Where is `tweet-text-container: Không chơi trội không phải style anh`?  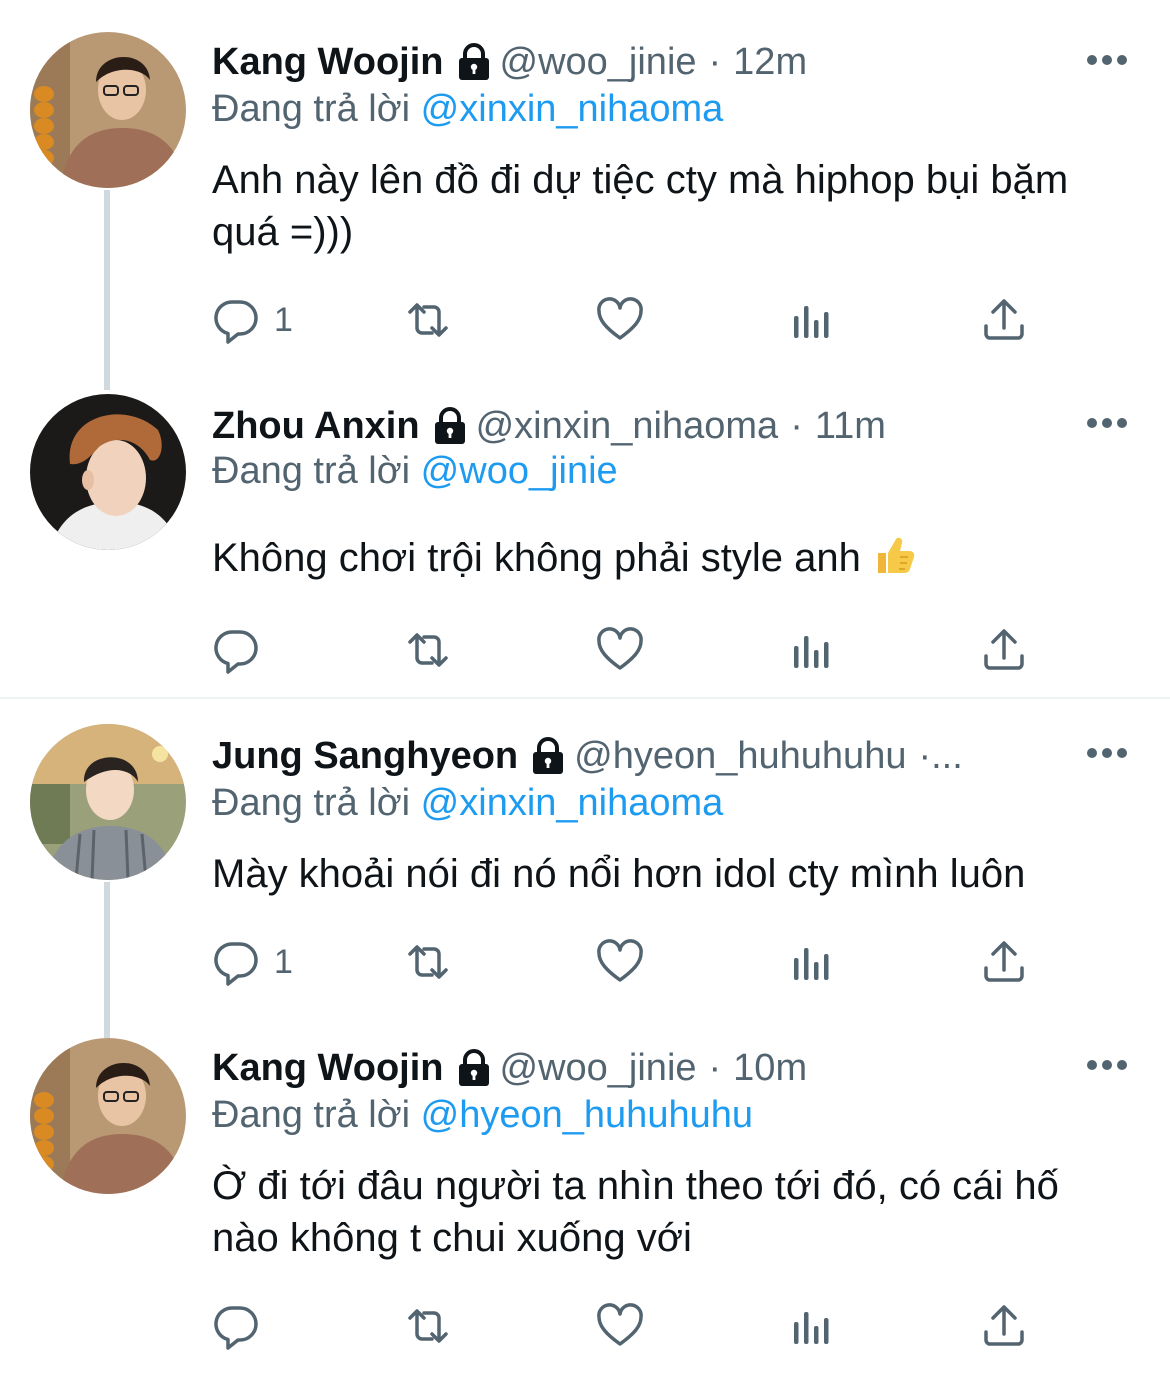 tweet-text-container: Không chơi trội không phải style anh is located at coordinates (672, 558).